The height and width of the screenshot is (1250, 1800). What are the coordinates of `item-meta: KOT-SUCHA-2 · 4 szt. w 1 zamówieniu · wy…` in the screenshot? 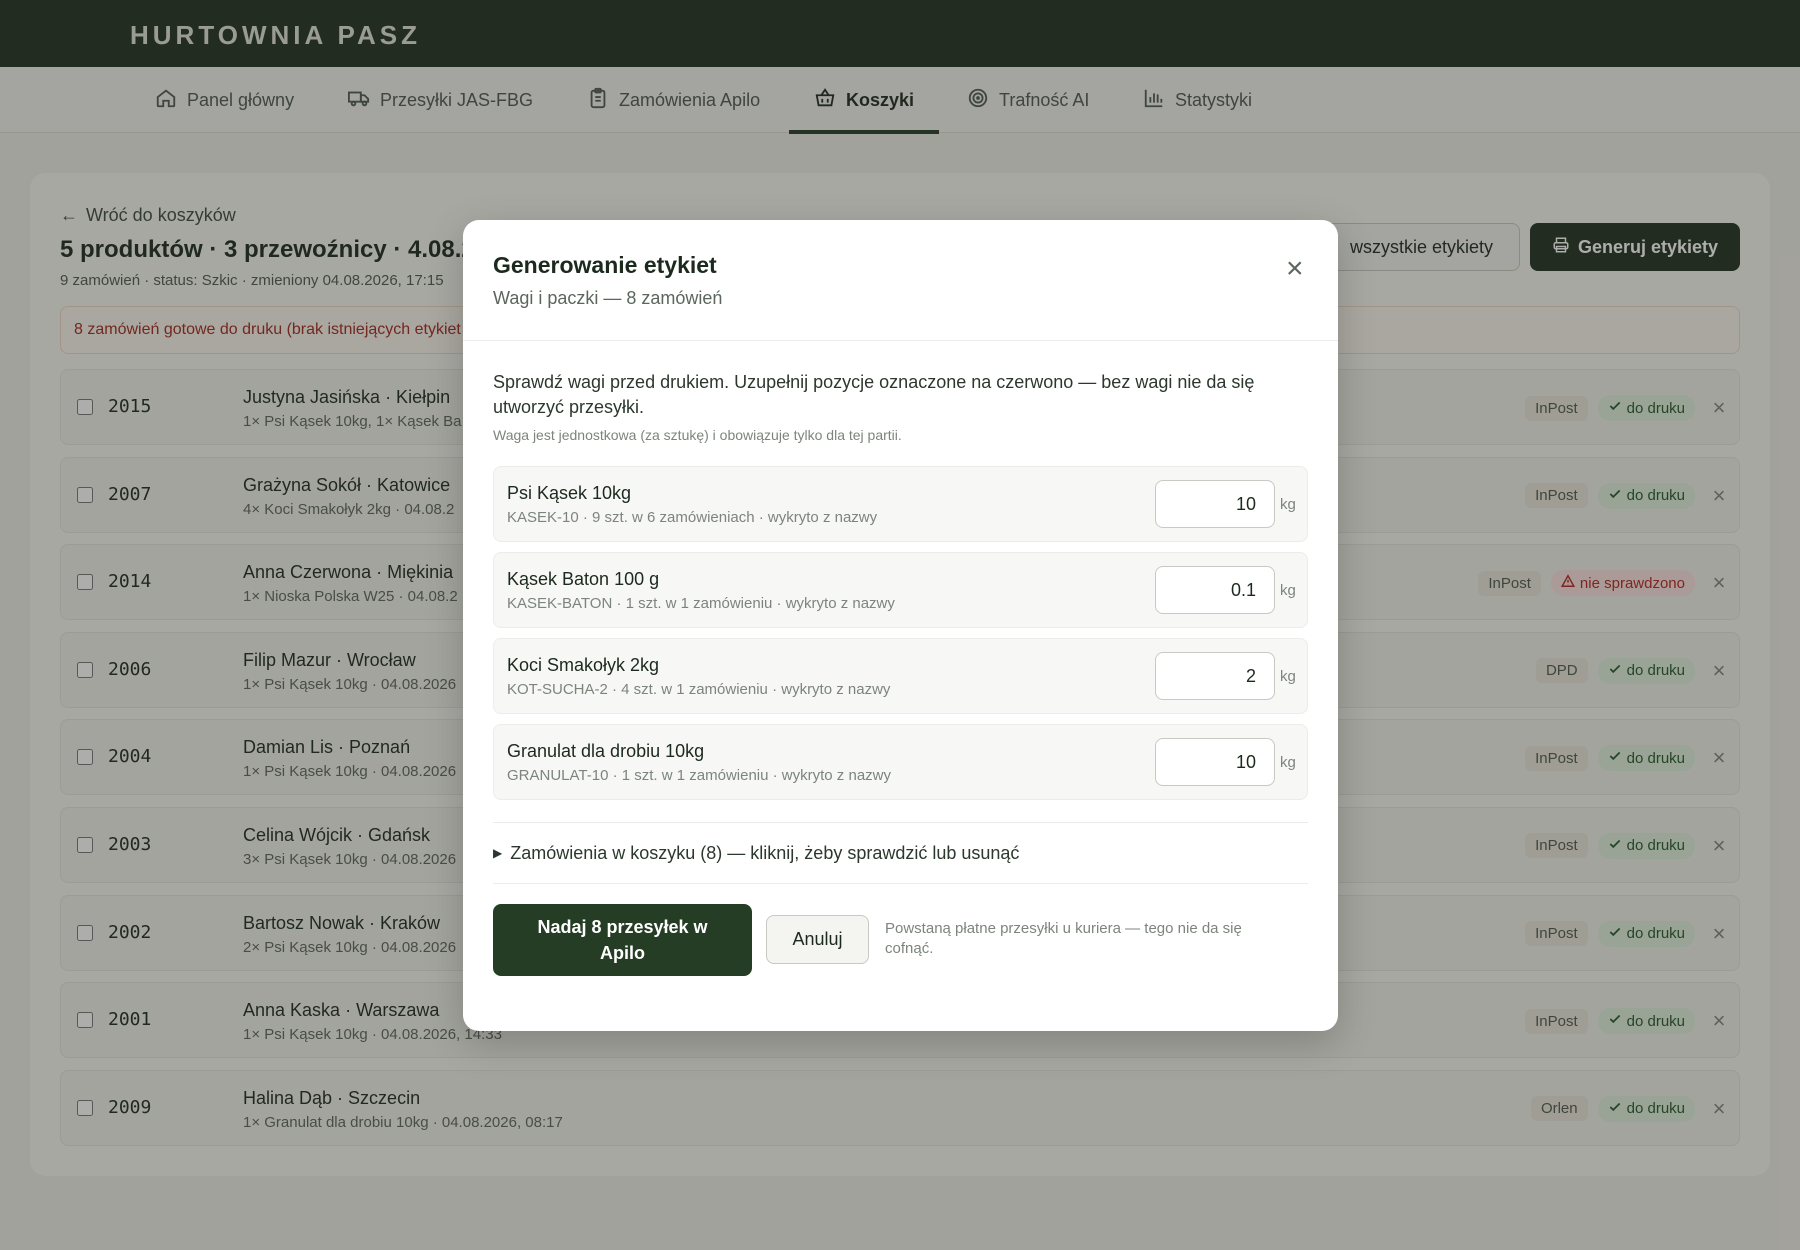 It's located at (699, 689).